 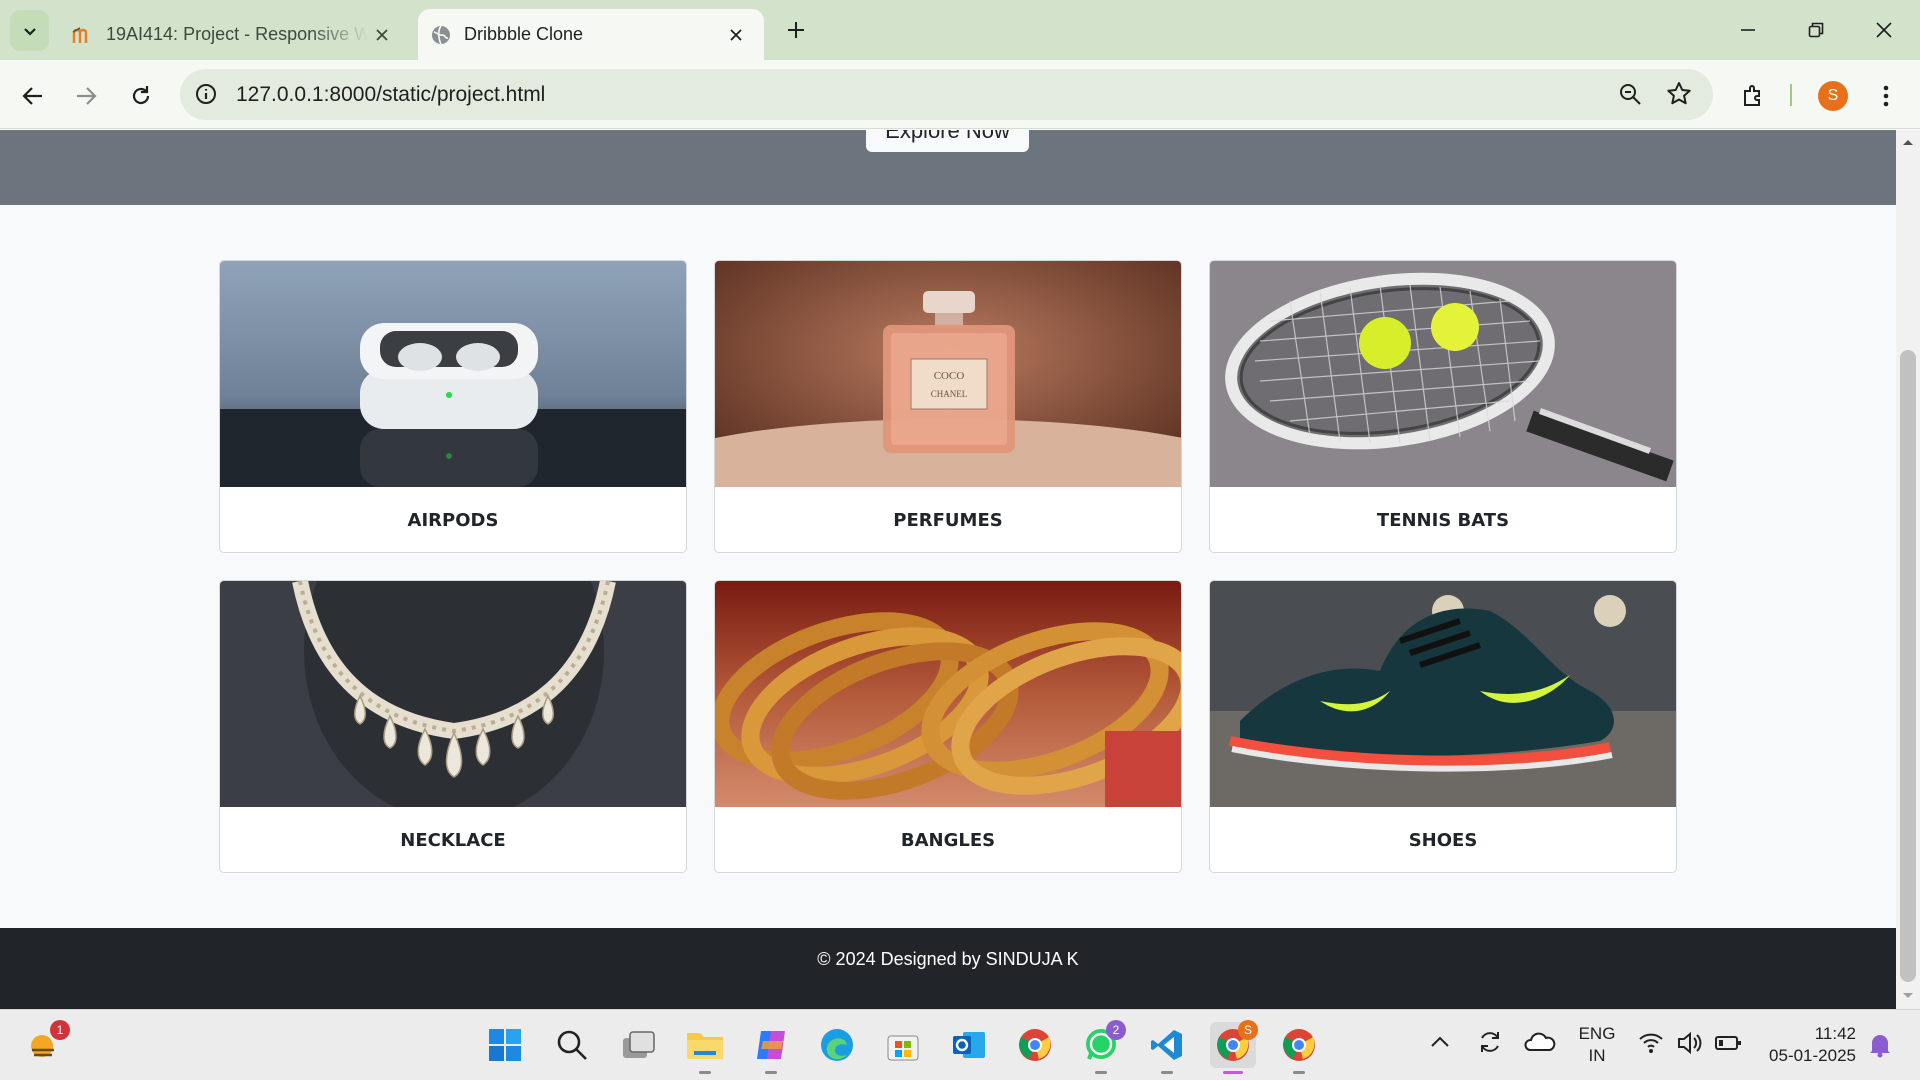 What do you see at coordinates (453, 520) in the screenshot?
I see `card-label: AIRPODS` at bounding box center [453, 520].